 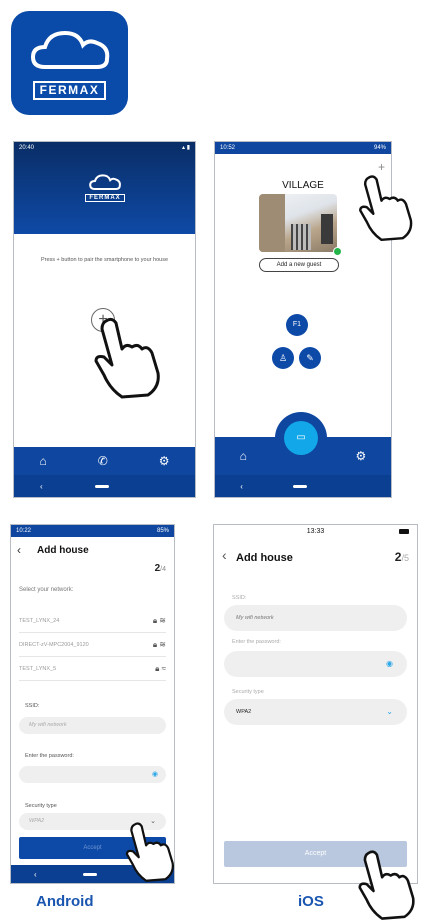 What do you see at coordinates (299, 265) in the screenshot?
I see `add-guest-button: Add a new guest` at bounding box center [299, 265].